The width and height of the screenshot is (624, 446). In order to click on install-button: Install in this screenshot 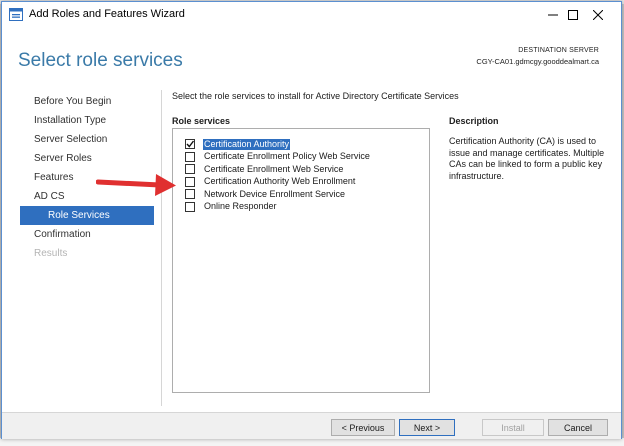, I will do `click(513, 427)`.